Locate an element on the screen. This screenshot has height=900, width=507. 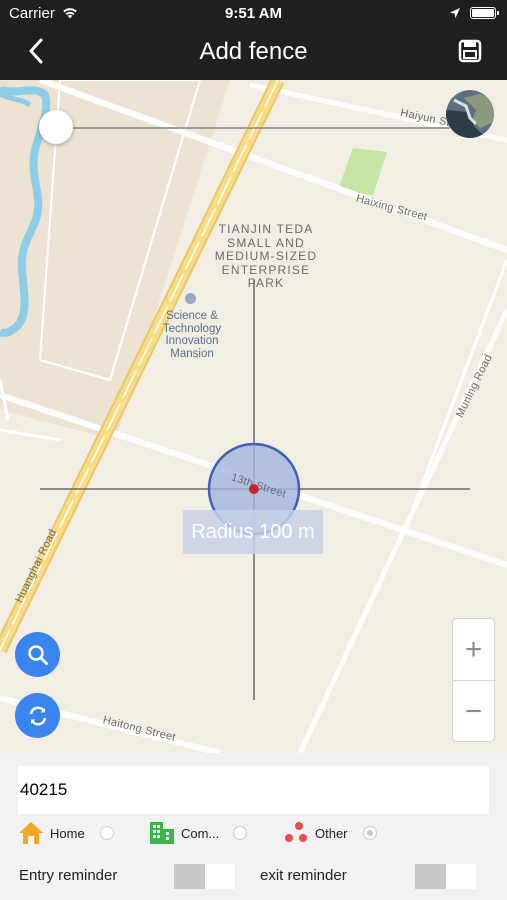
option-other-radio is located at coordinates (370, 833).